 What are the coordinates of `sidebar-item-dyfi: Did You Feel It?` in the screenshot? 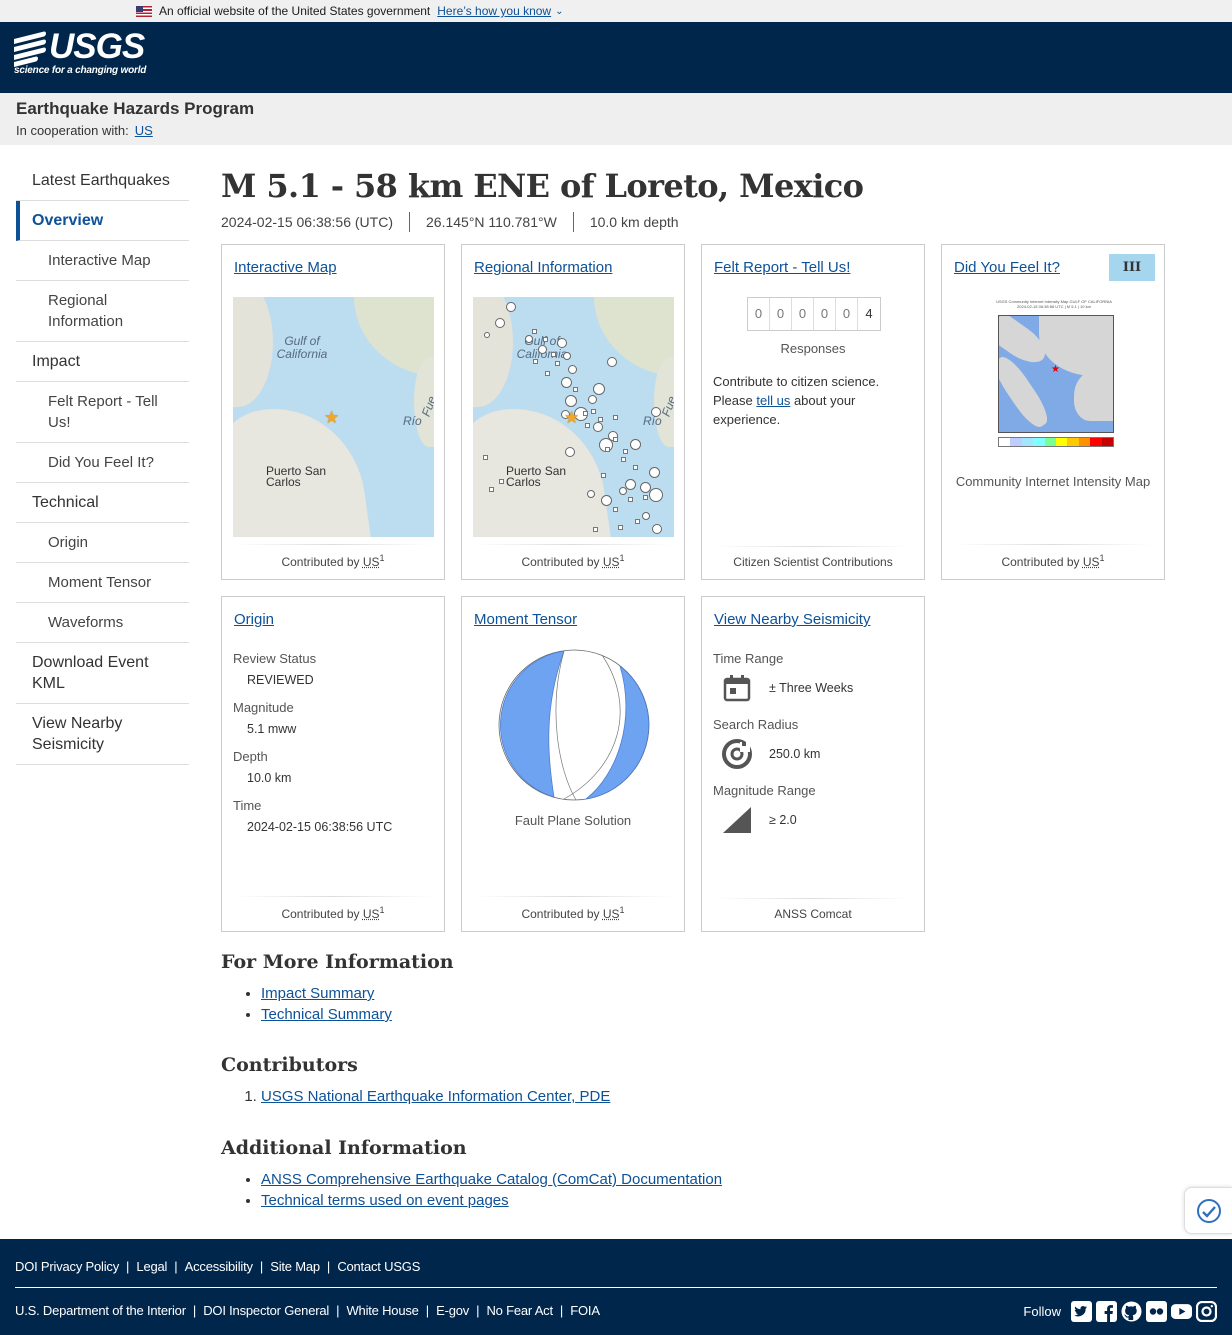 It's located at (102, 463).